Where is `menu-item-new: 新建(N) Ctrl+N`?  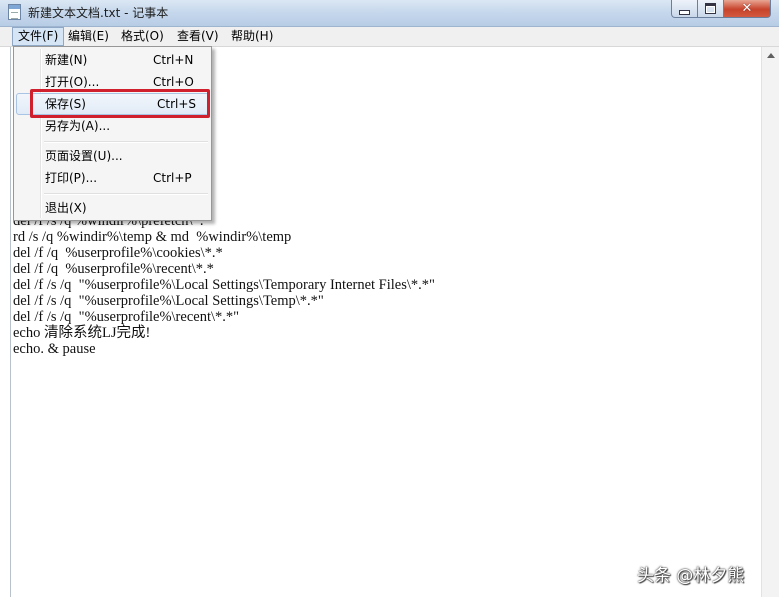
menu-item-new: 新建(N) Ctrl+N is located at coordinates (112, 60).